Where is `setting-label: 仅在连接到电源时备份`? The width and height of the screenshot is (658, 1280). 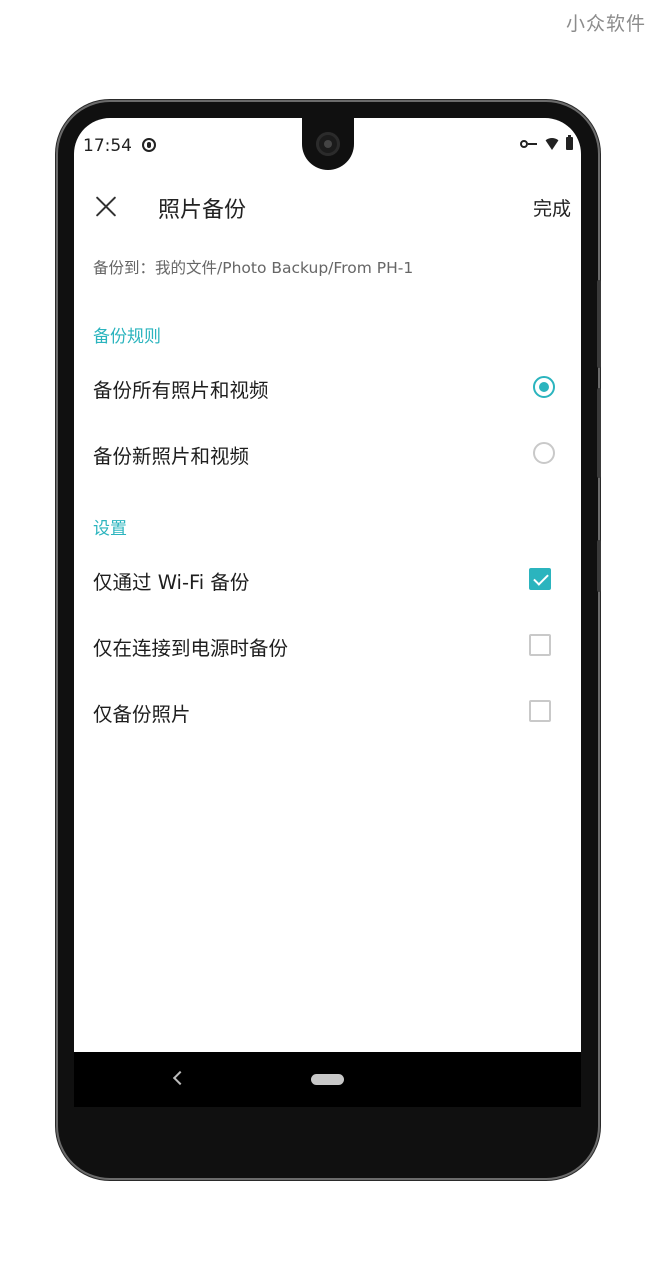
setting-label: 仅在连接到电源时备份 is located at coordinates (191, 648).